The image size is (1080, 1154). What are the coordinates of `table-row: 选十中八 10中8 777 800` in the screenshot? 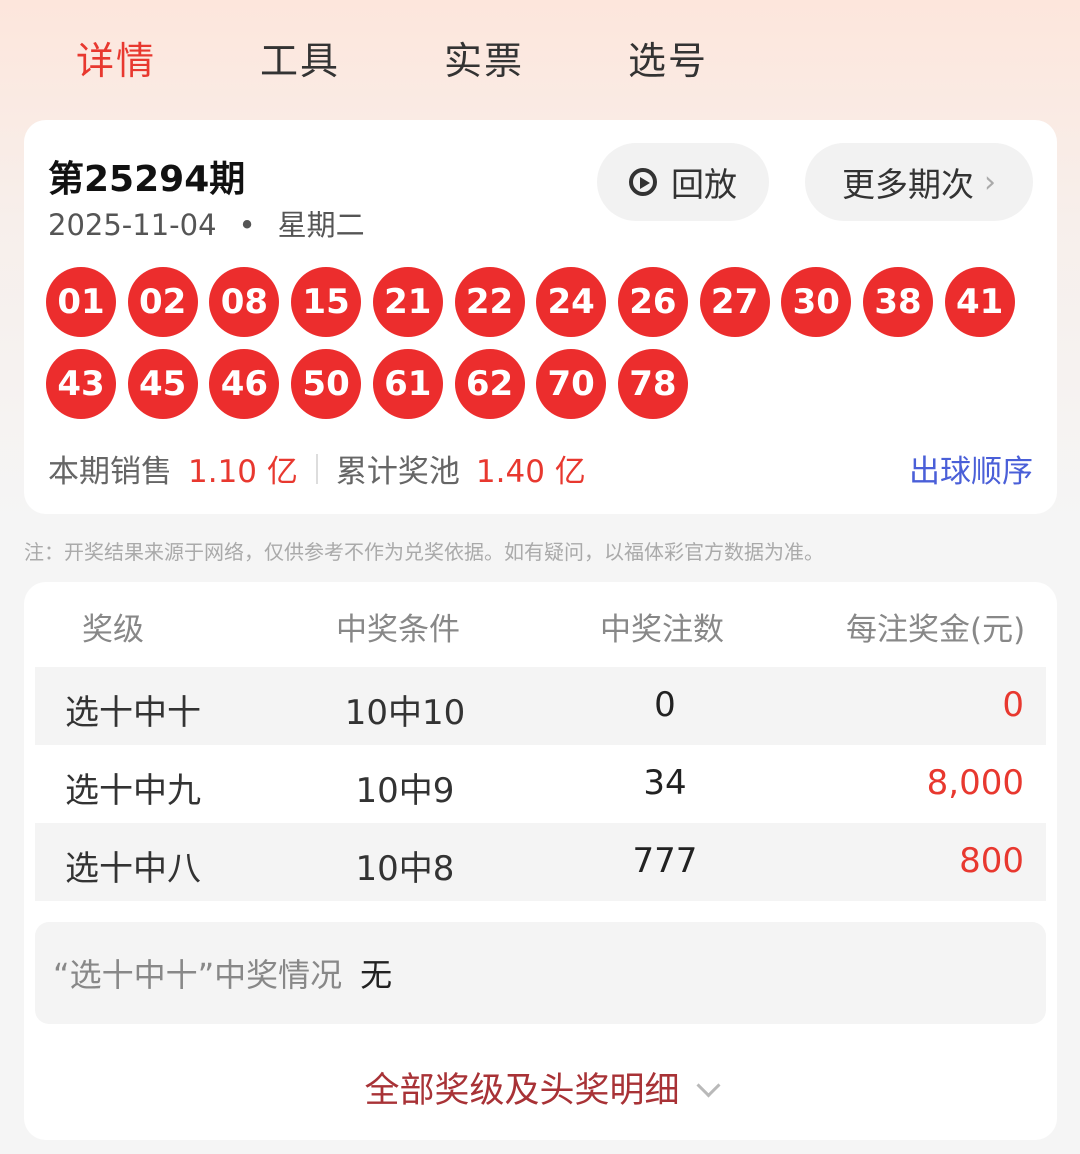 It's located at (540, 862).